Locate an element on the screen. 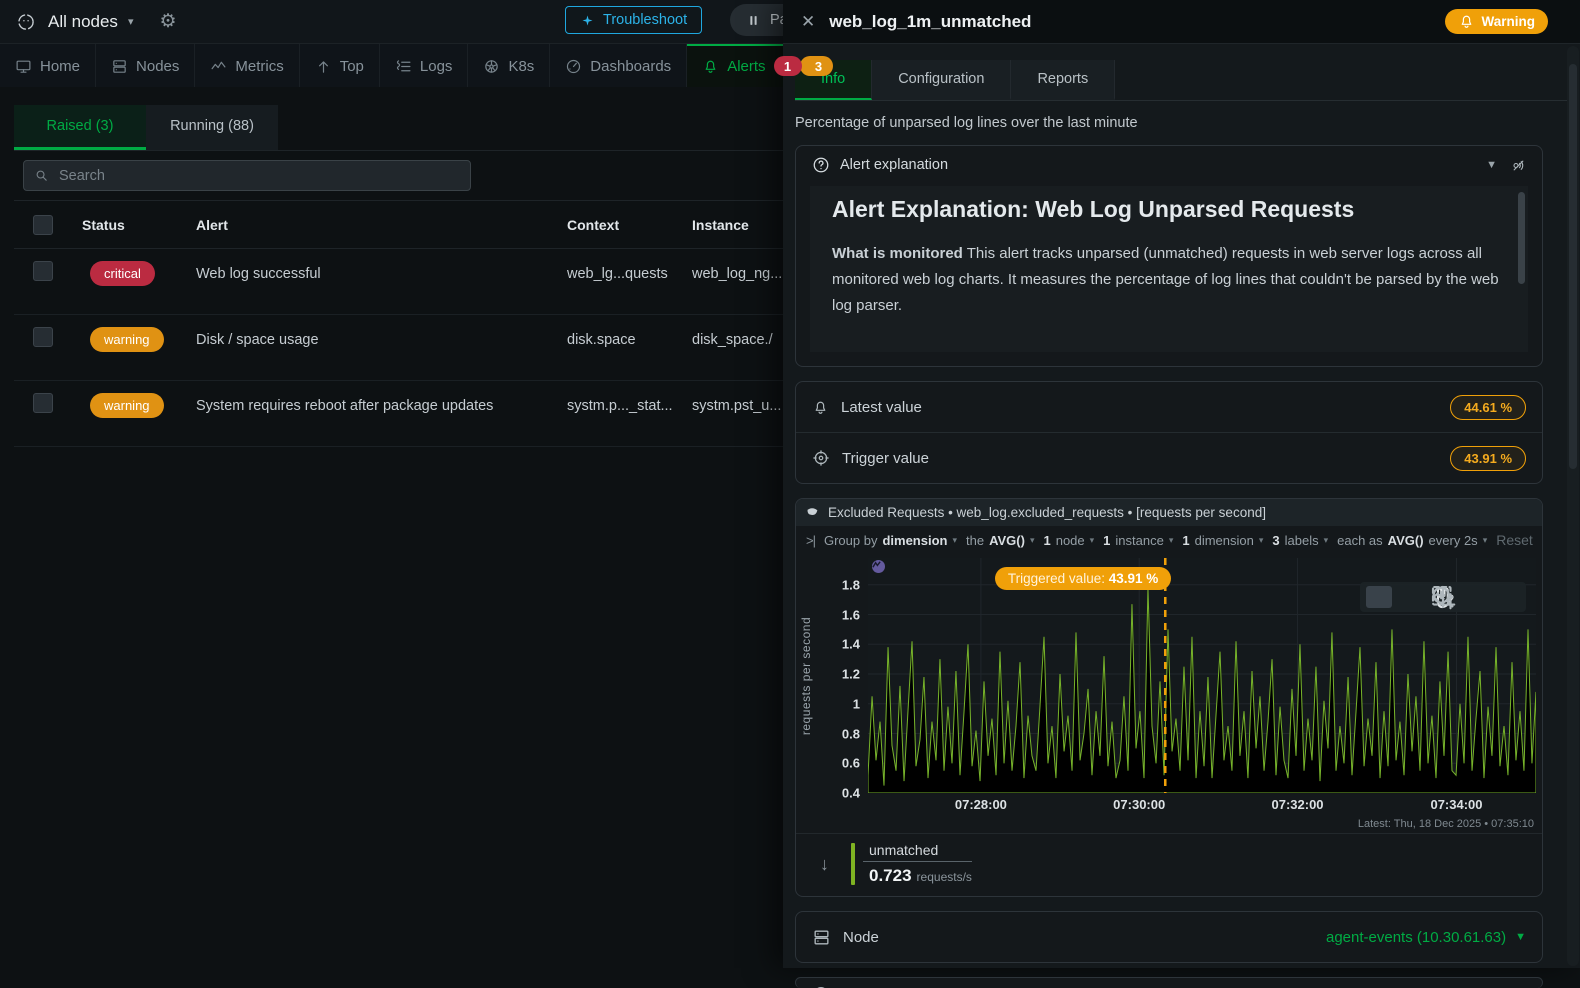  collapse-sidebar-icon: >| is located at coordinates (810, 540).